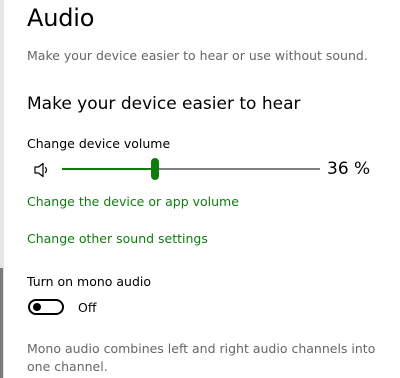 The height and width of the screenshot is (378, 400). What do you see at coordinates (99, 143) in the screenshot?
I see `volume-label: Change device volume` at bounding box center [99, 143].